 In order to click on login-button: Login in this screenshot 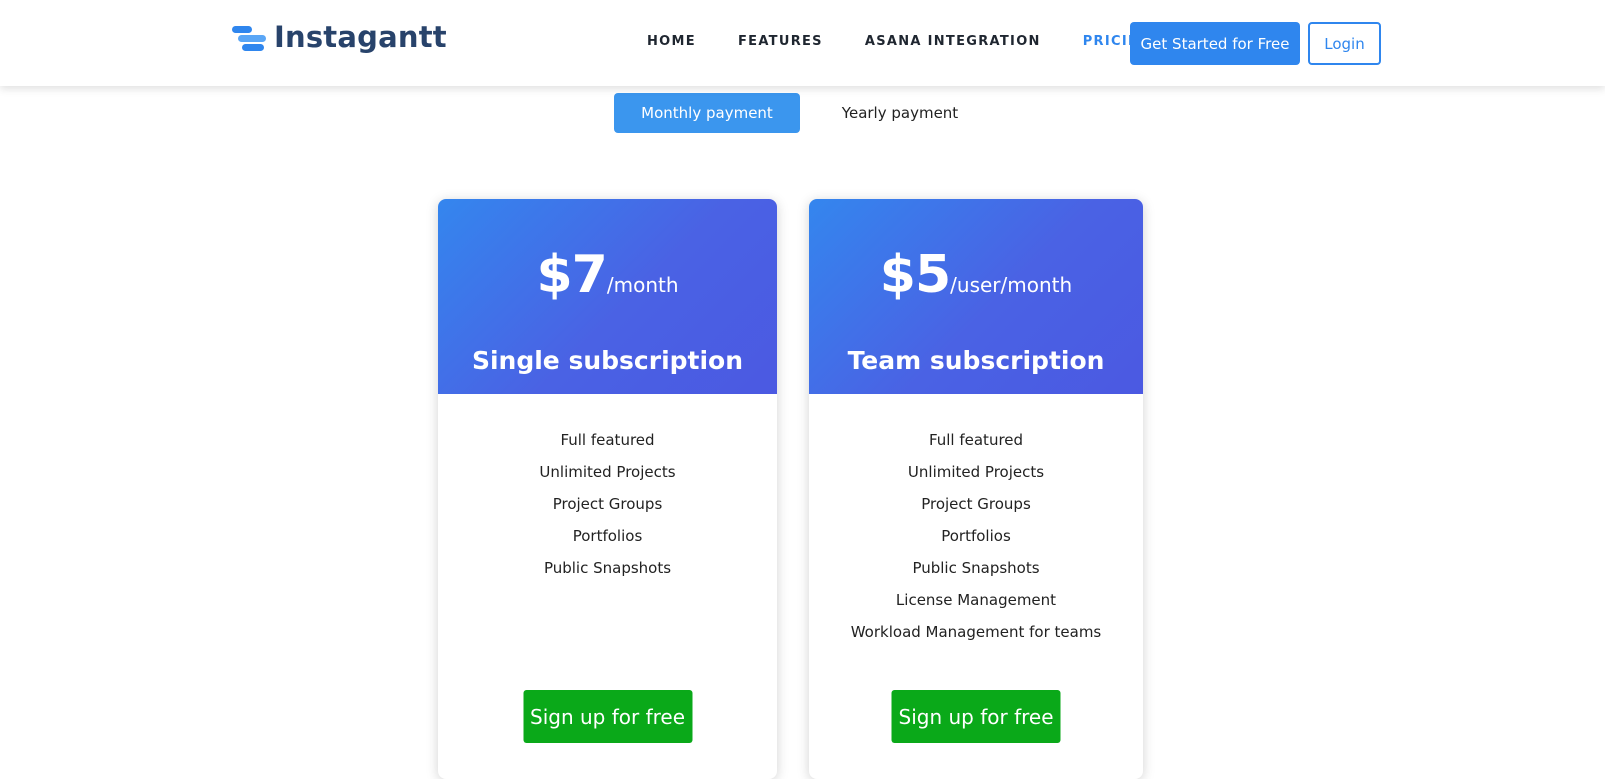, I will do `click(1344, 43)`.